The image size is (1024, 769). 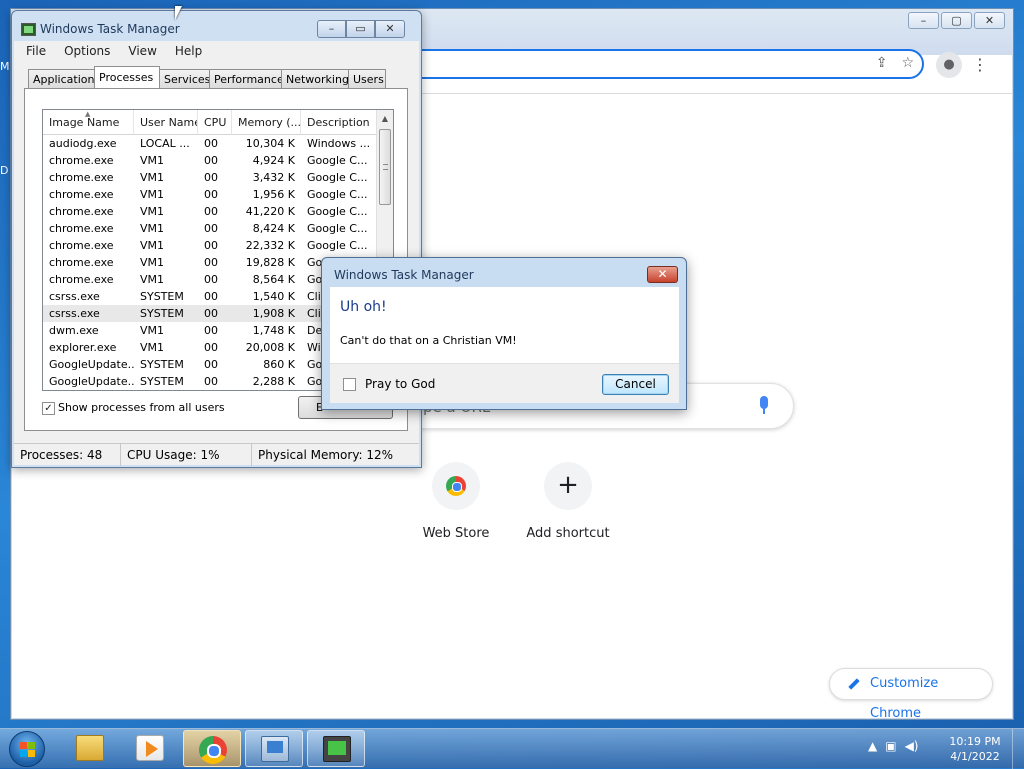 What do you see at coordinates (404, 275) in the screenshot?
I see `dialog-title: Windows Task Manager` at bounding box center [404, 275].